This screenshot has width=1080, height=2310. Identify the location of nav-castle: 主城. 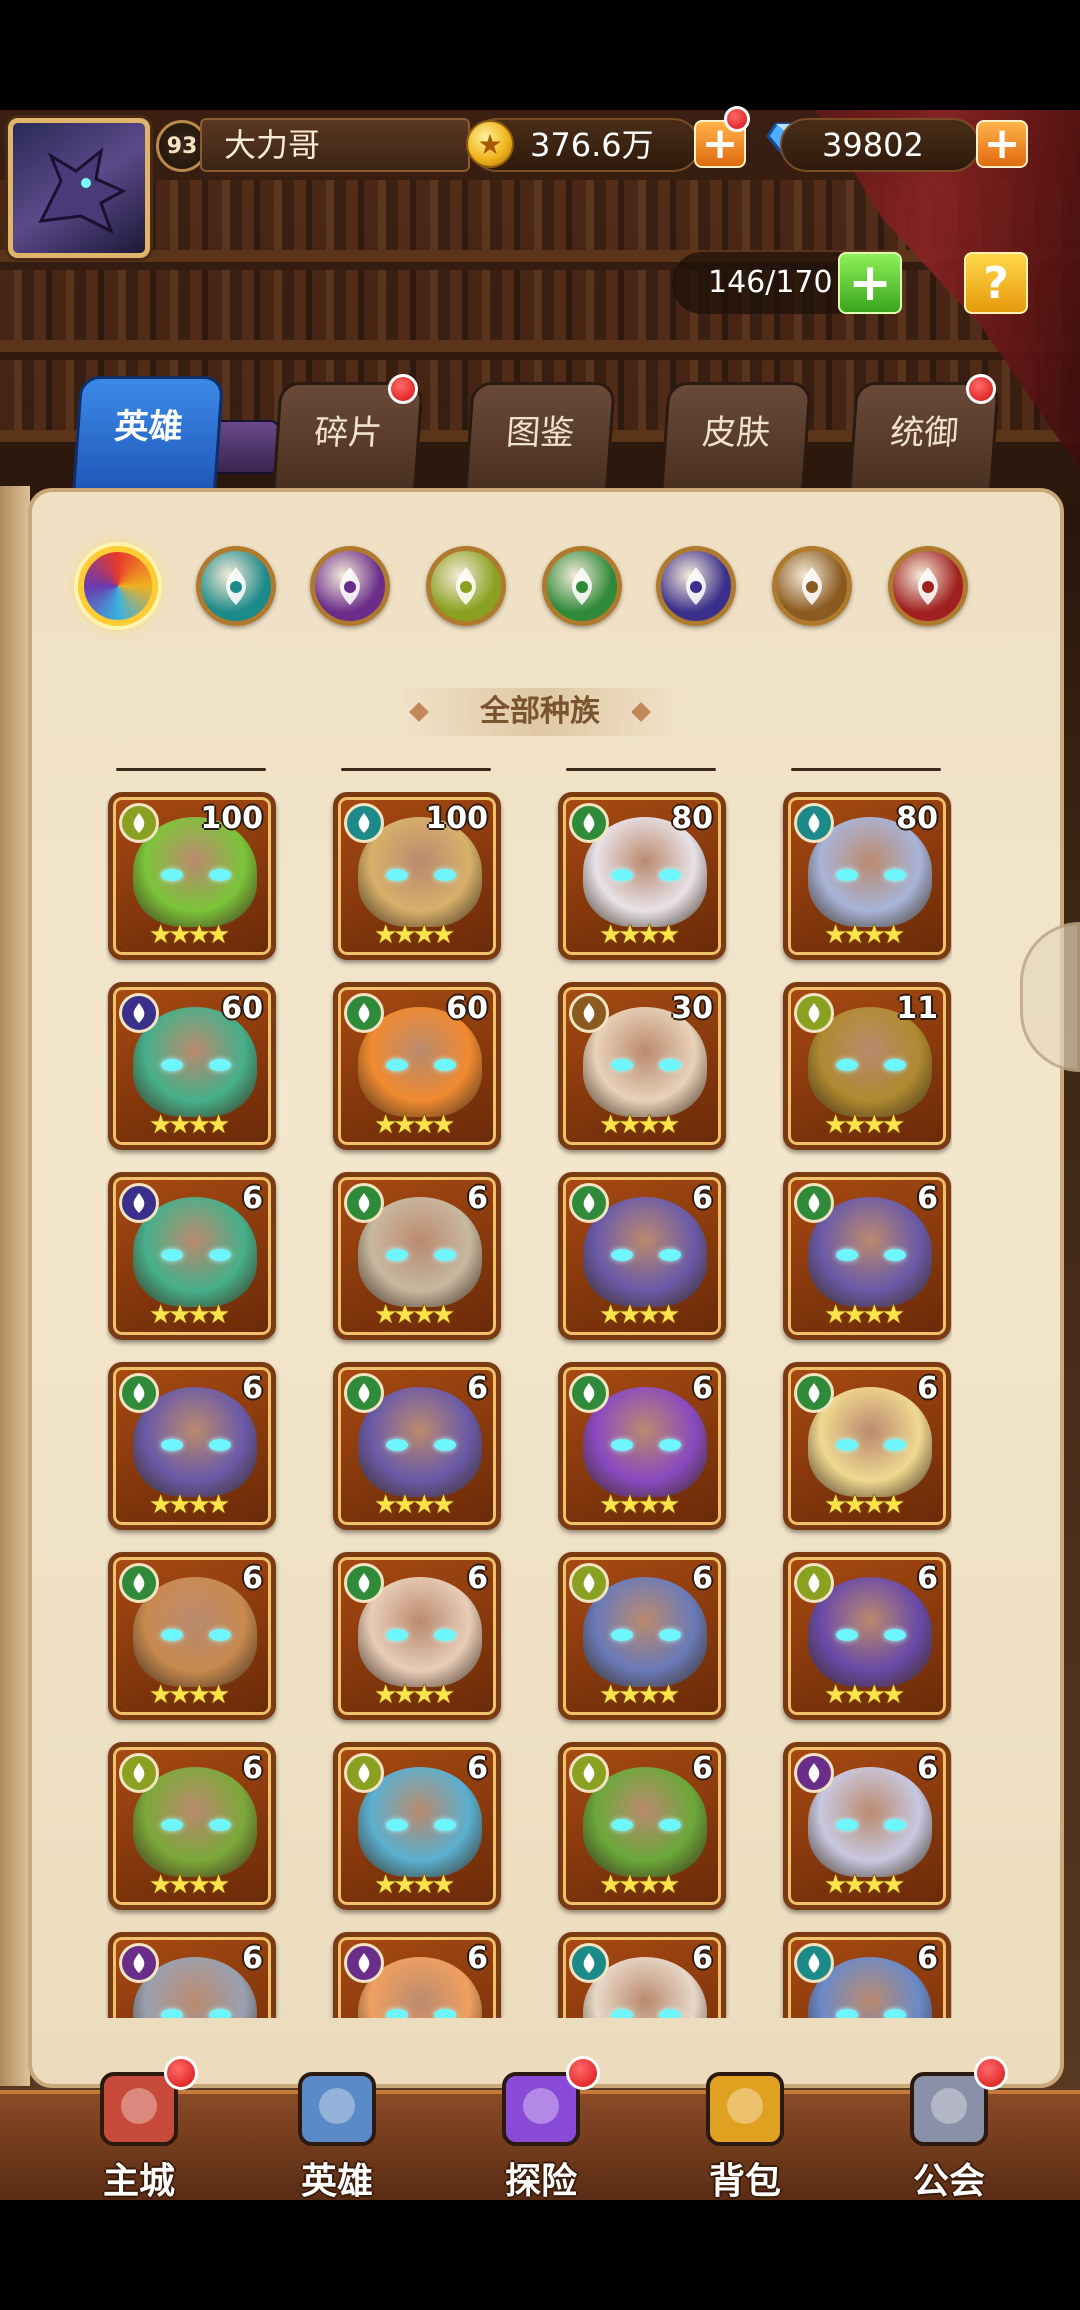
(139, 2127).